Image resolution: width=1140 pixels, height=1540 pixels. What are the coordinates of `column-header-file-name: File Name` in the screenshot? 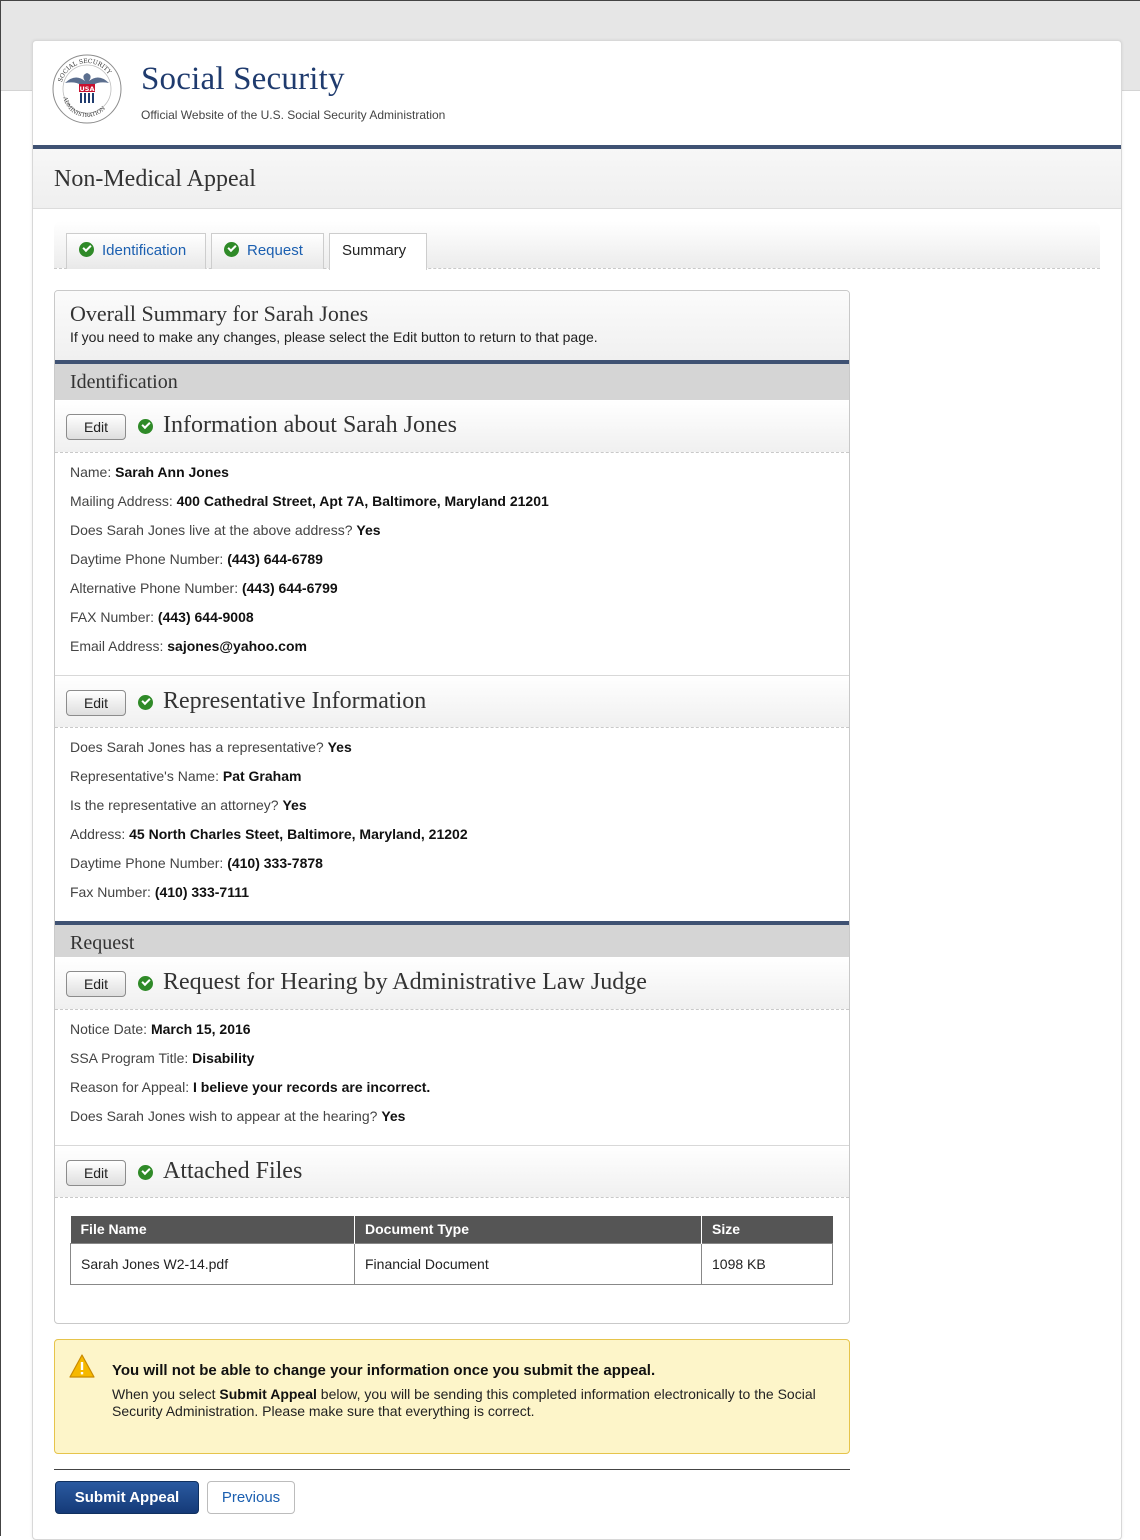 It's located at (212, 1229).